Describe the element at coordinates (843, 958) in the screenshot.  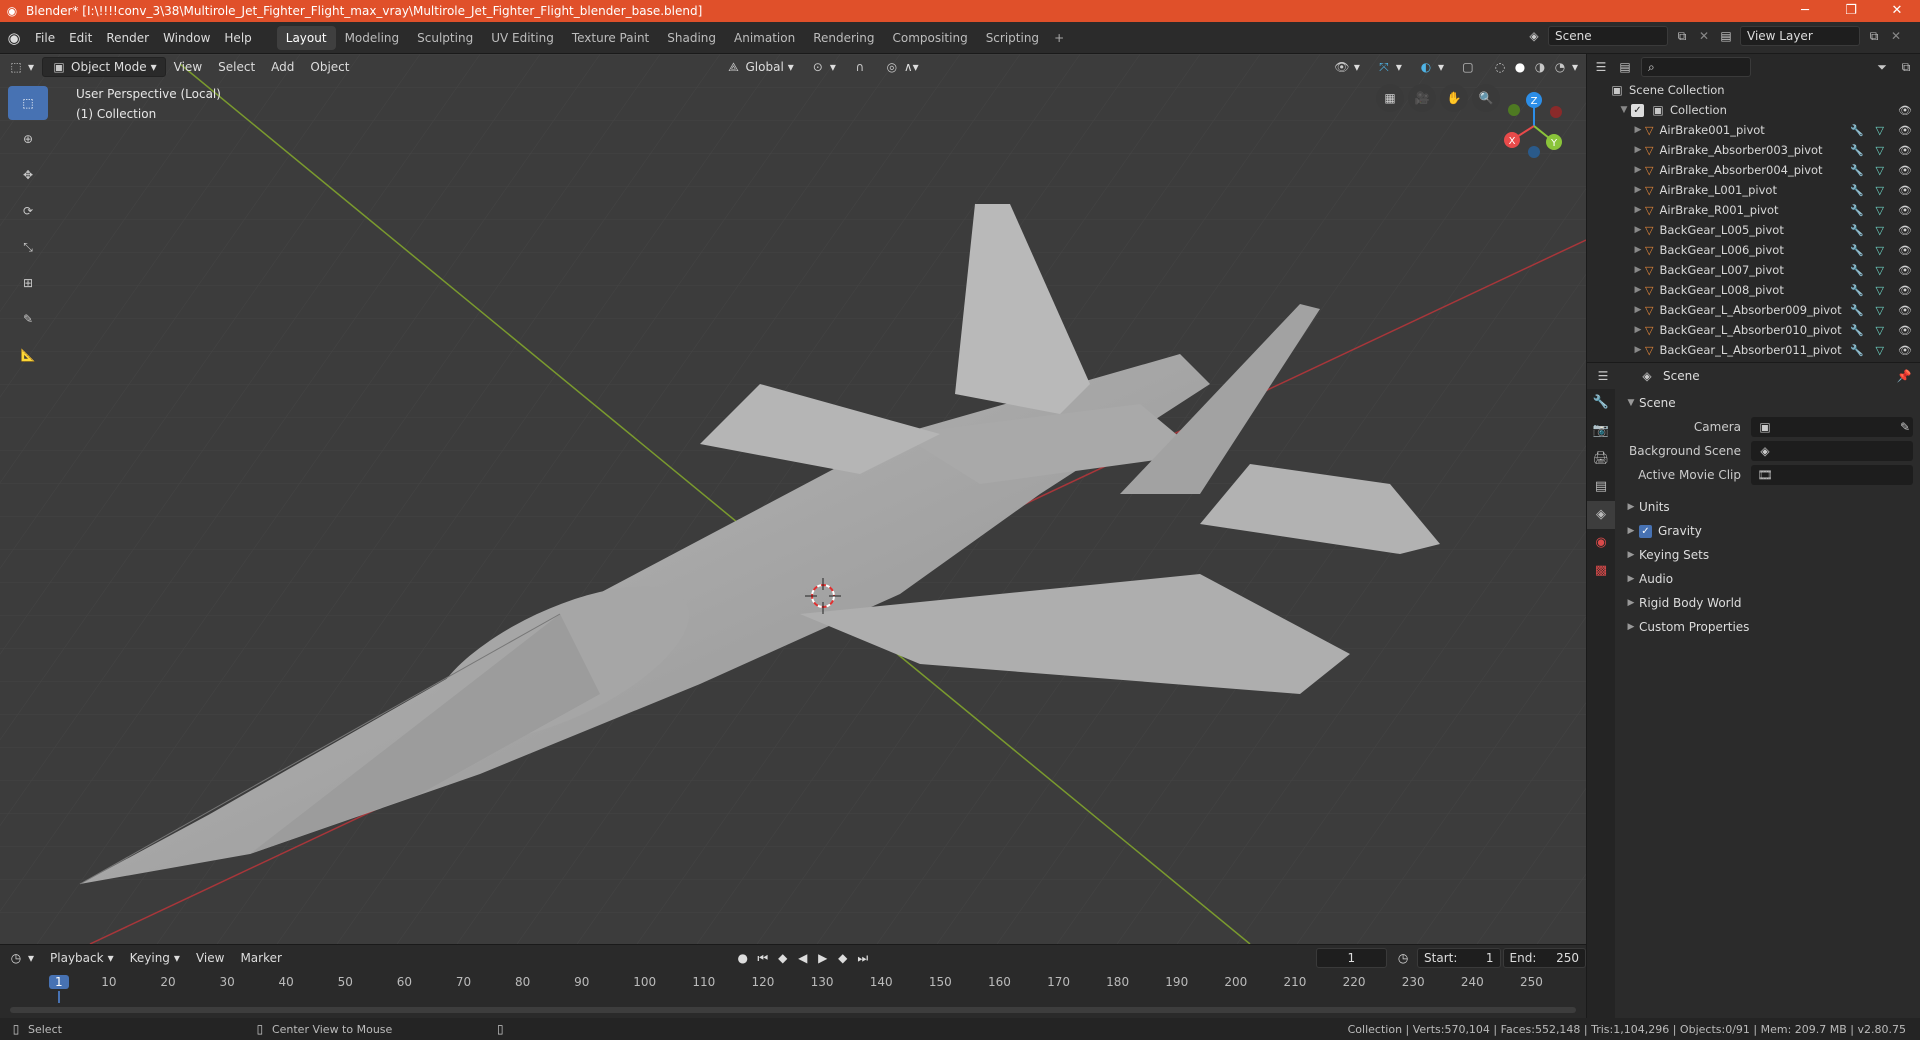
I see `next-key-icon: ◆` at that location.